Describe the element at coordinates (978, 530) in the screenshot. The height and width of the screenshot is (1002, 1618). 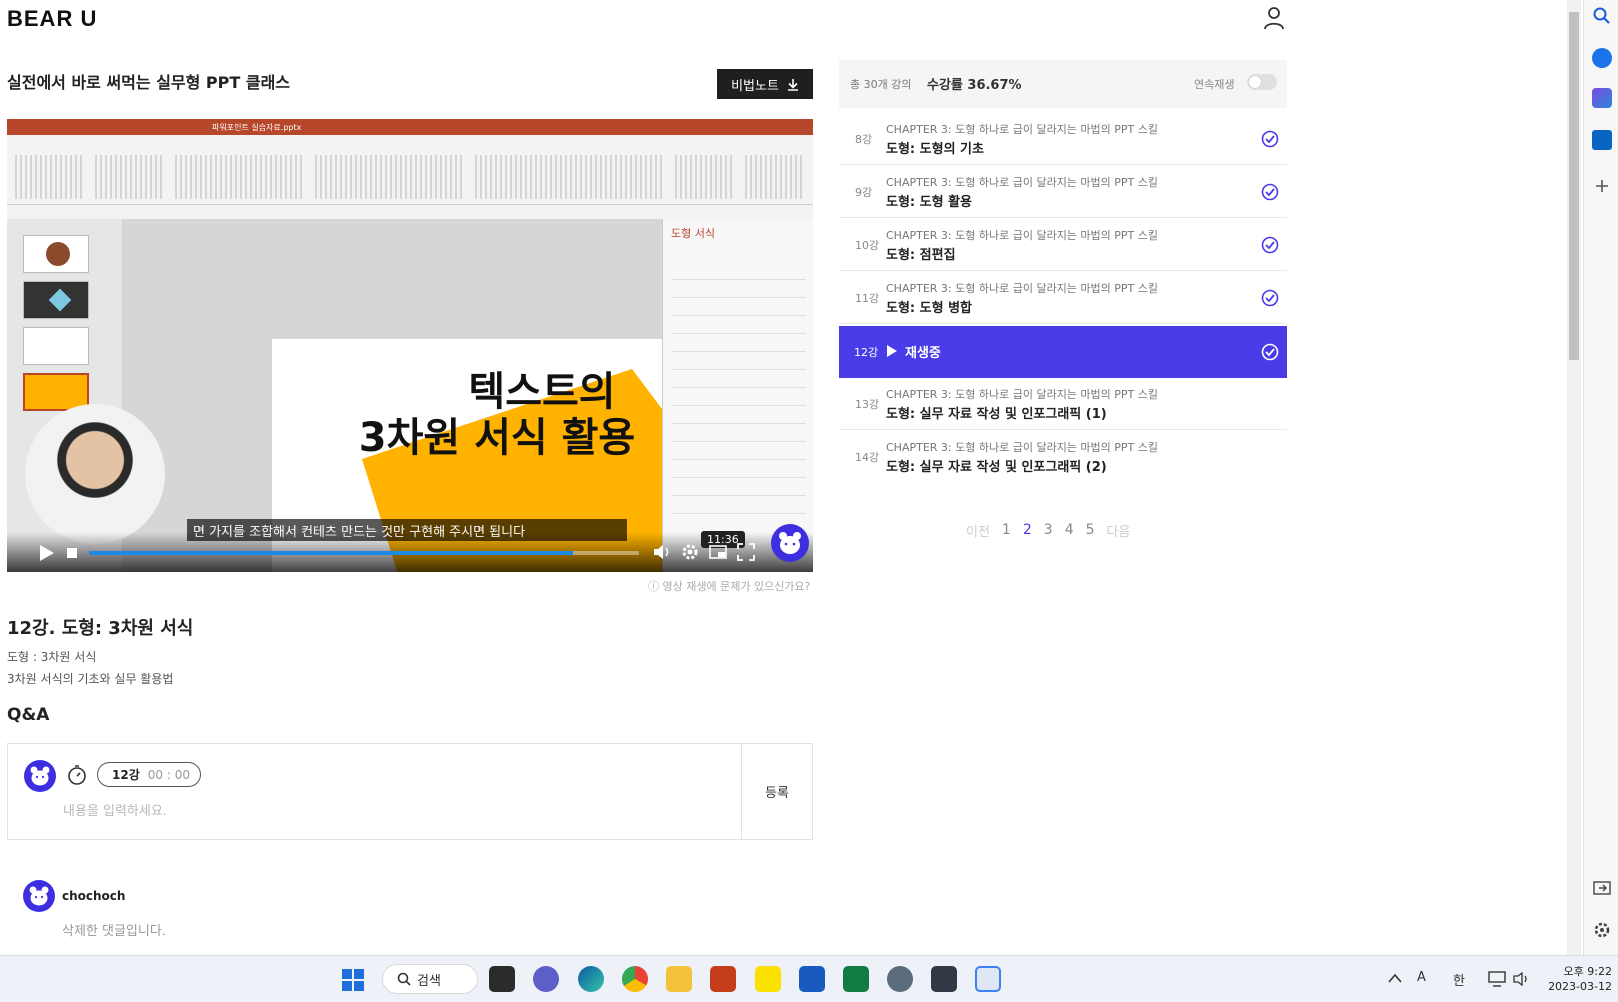
I see `pagination-prev: 이전` at that location.